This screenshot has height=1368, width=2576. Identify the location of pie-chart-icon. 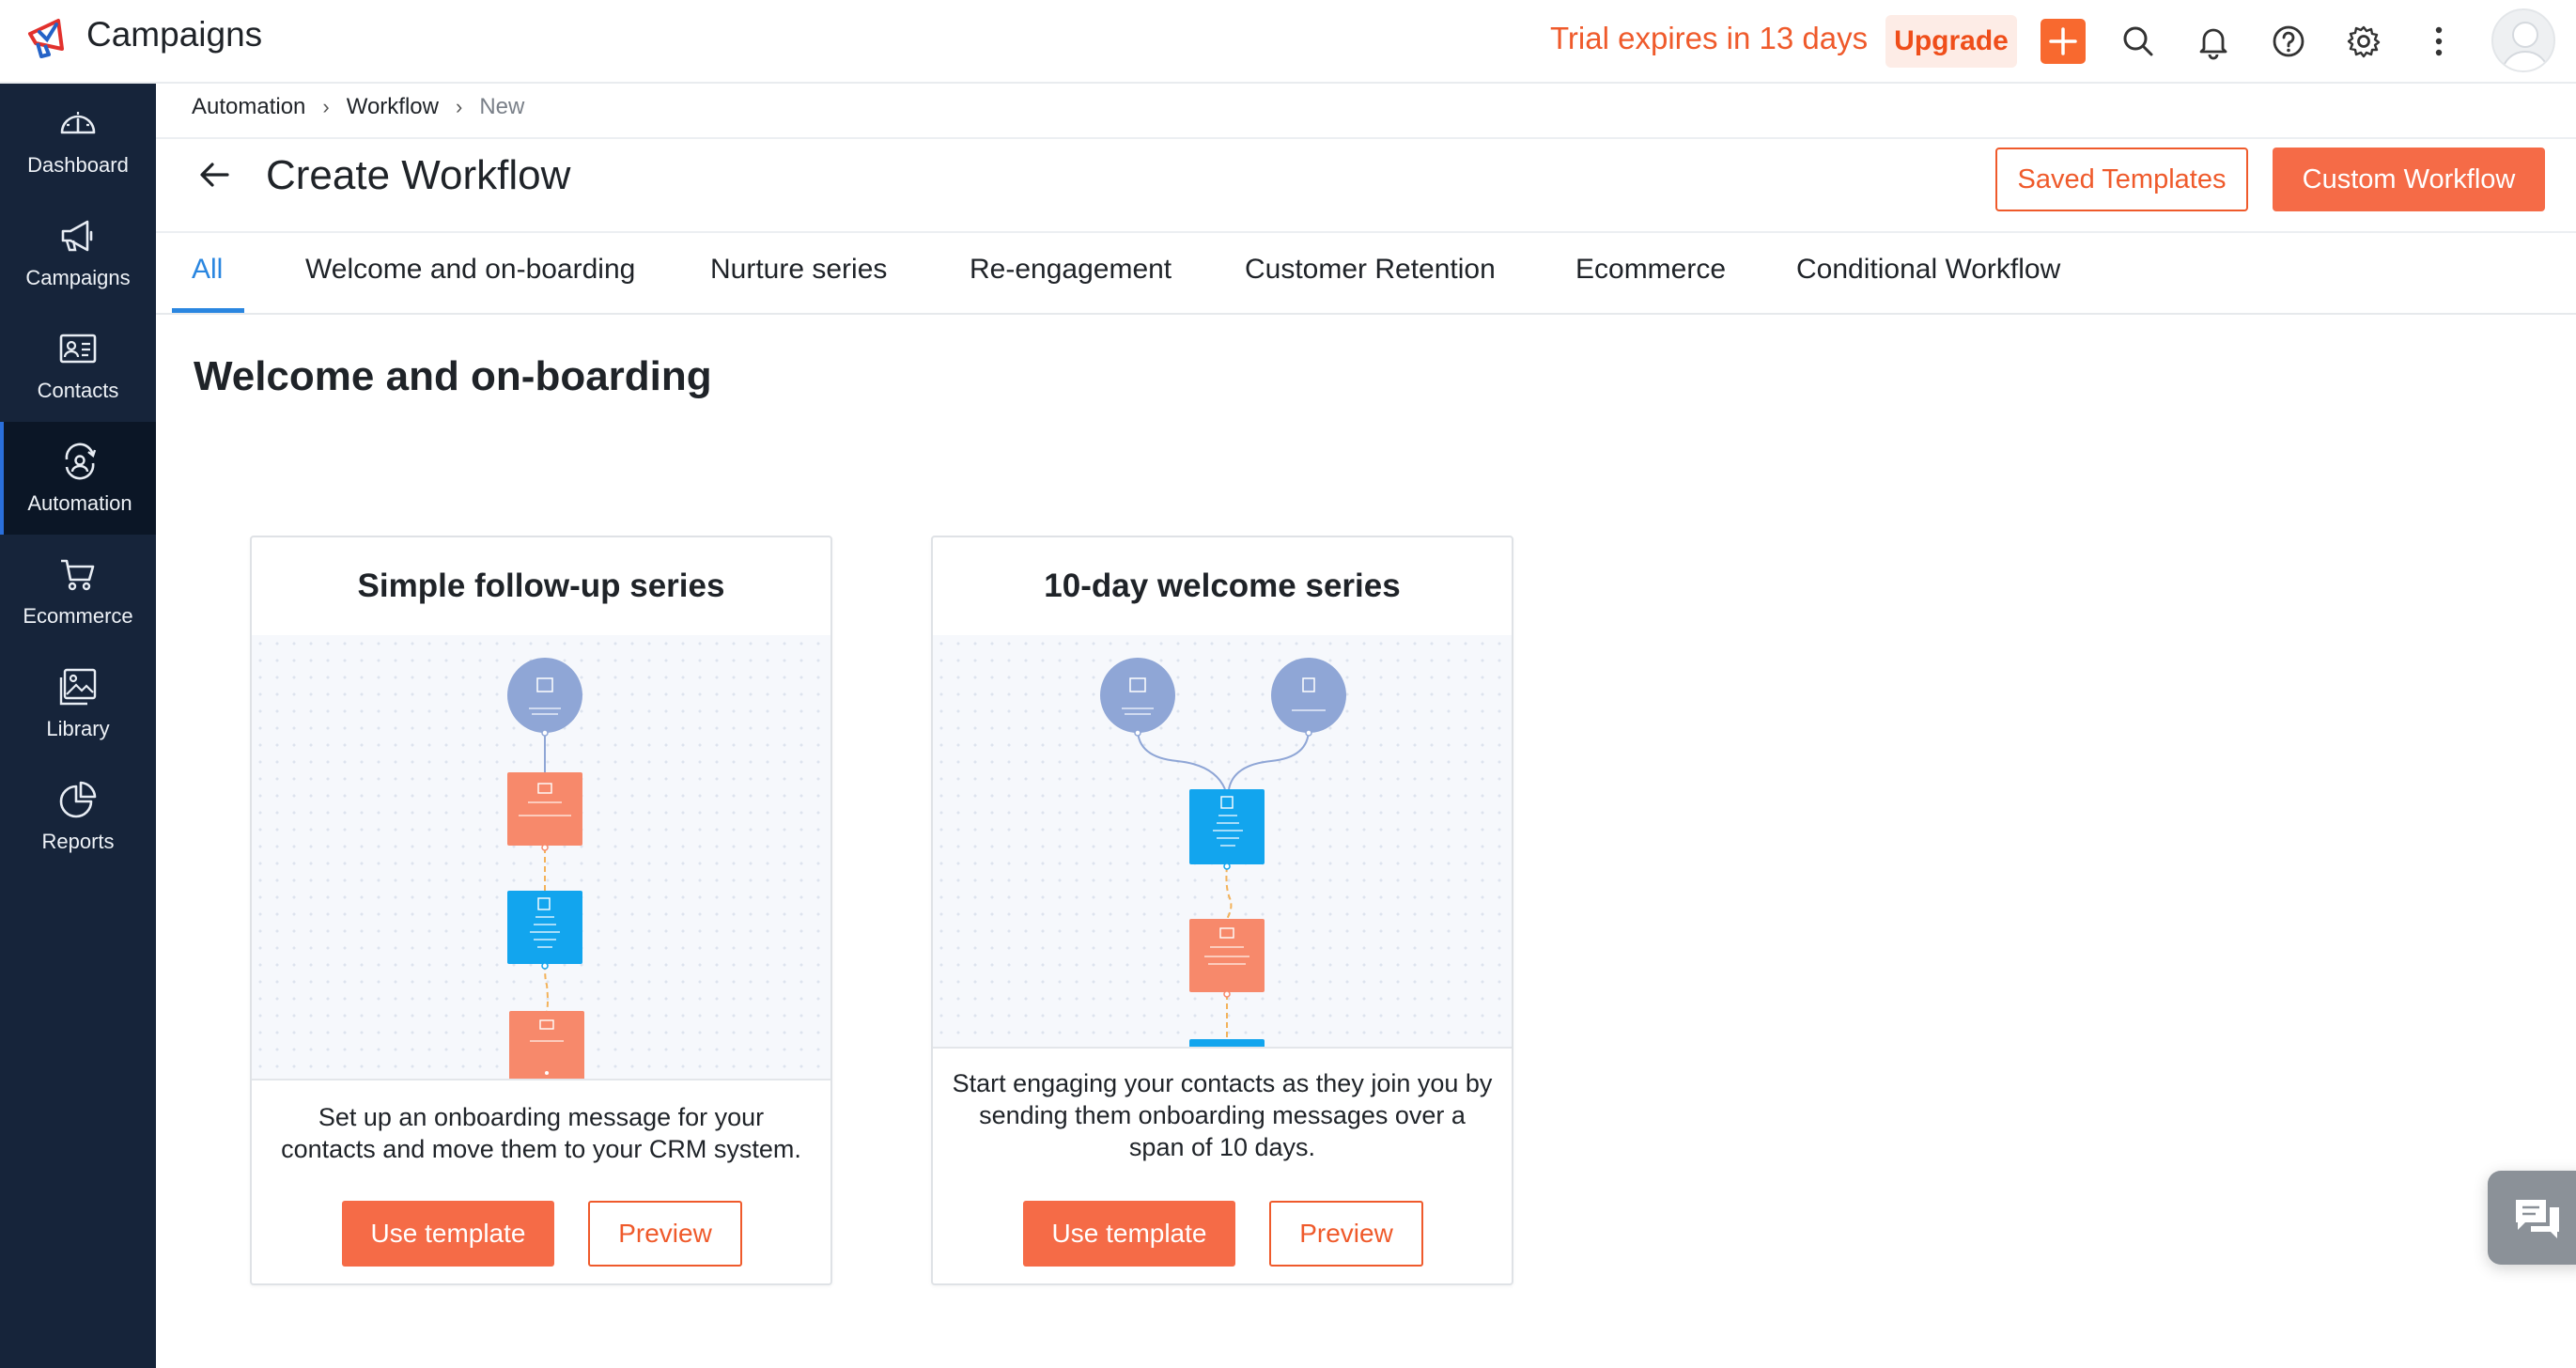
(78, 799).